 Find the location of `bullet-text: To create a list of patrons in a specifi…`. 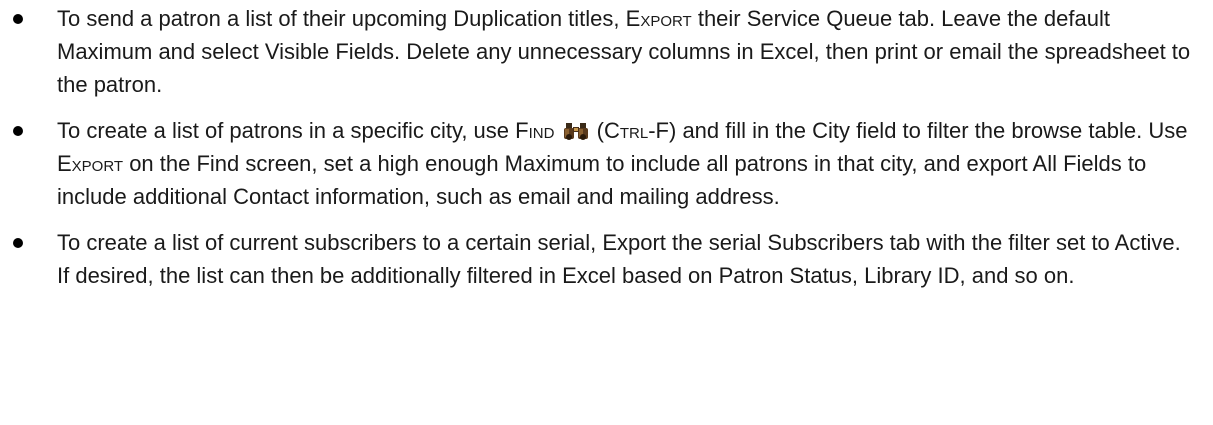

bullet-text: To create a list of patrons in a specifi… is located at coordinates (286, 130).